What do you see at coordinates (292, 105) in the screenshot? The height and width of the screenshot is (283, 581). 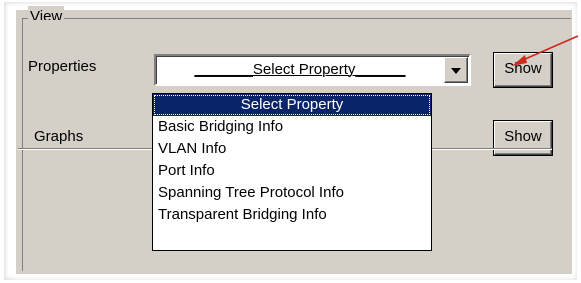 I see `dropdown-option: Select Property` at bounding box center [292, 105].